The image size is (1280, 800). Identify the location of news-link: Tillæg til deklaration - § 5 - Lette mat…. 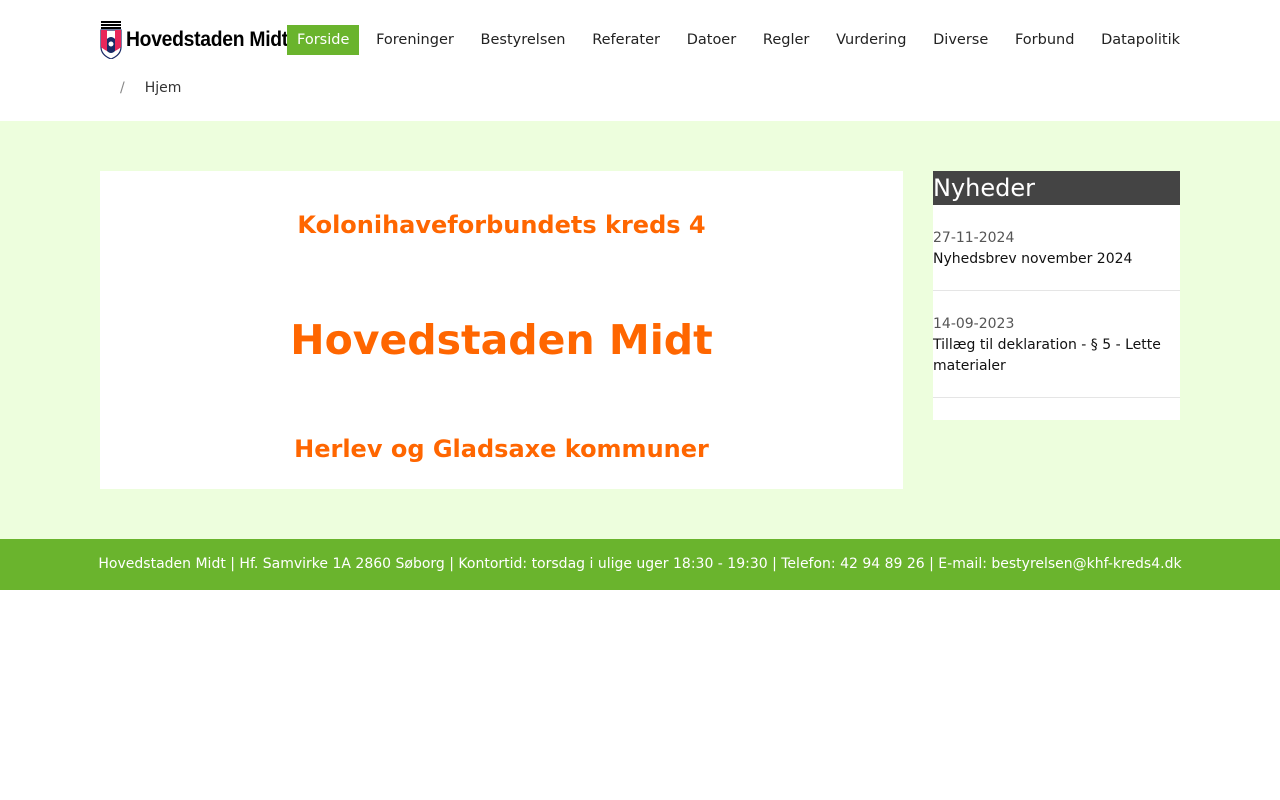
(1056, 356).